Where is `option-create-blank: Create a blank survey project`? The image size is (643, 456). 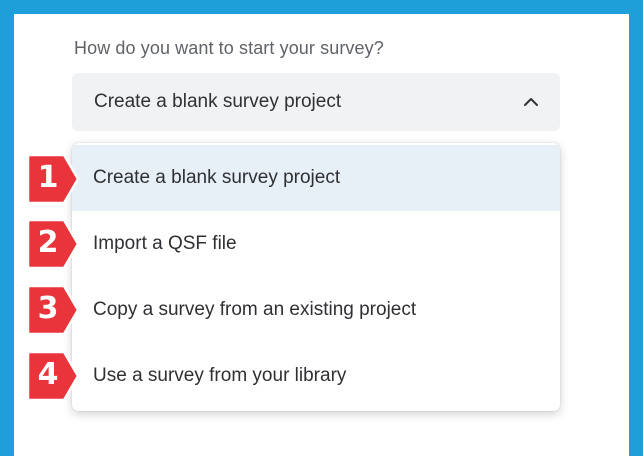
option-create-blank: Create a blank survey project is located at coordinates (316, 178).